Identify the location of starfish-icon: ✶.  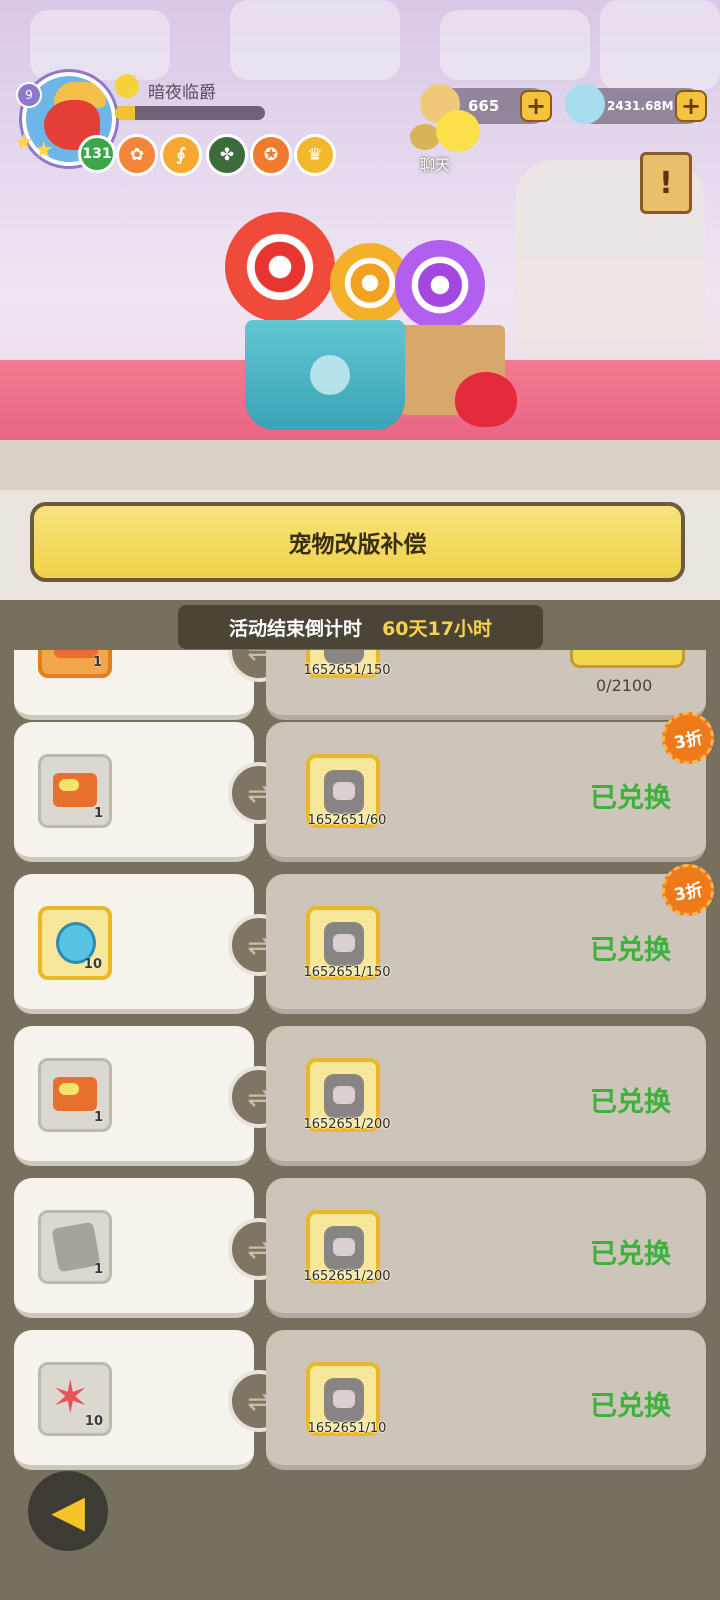
(70, 1397).